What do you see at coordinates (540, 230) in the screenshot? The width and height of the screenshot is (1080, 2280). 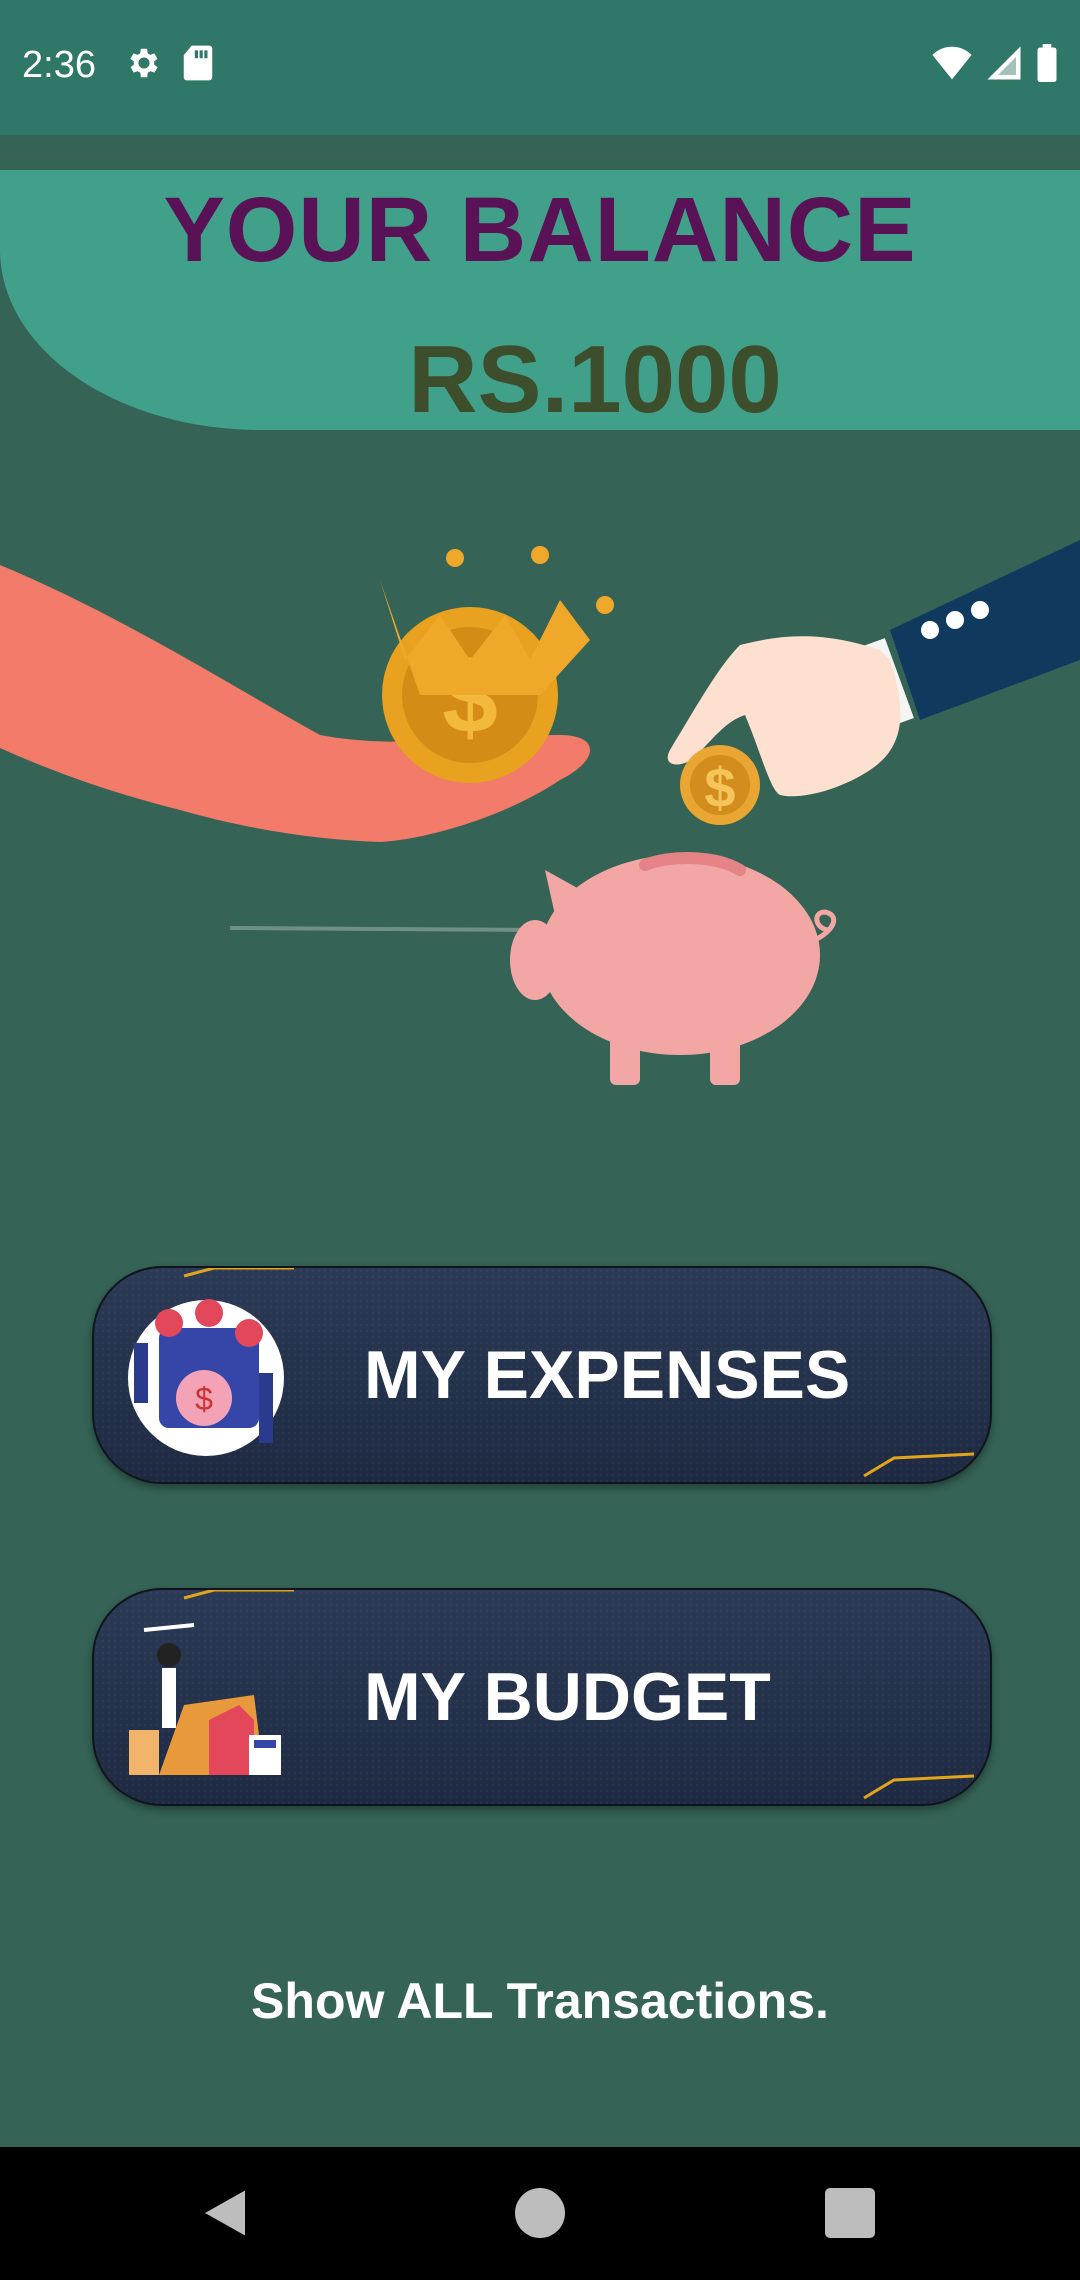 I see `balance-title: YOUR BALANCE` at bounding box center [540, 230].